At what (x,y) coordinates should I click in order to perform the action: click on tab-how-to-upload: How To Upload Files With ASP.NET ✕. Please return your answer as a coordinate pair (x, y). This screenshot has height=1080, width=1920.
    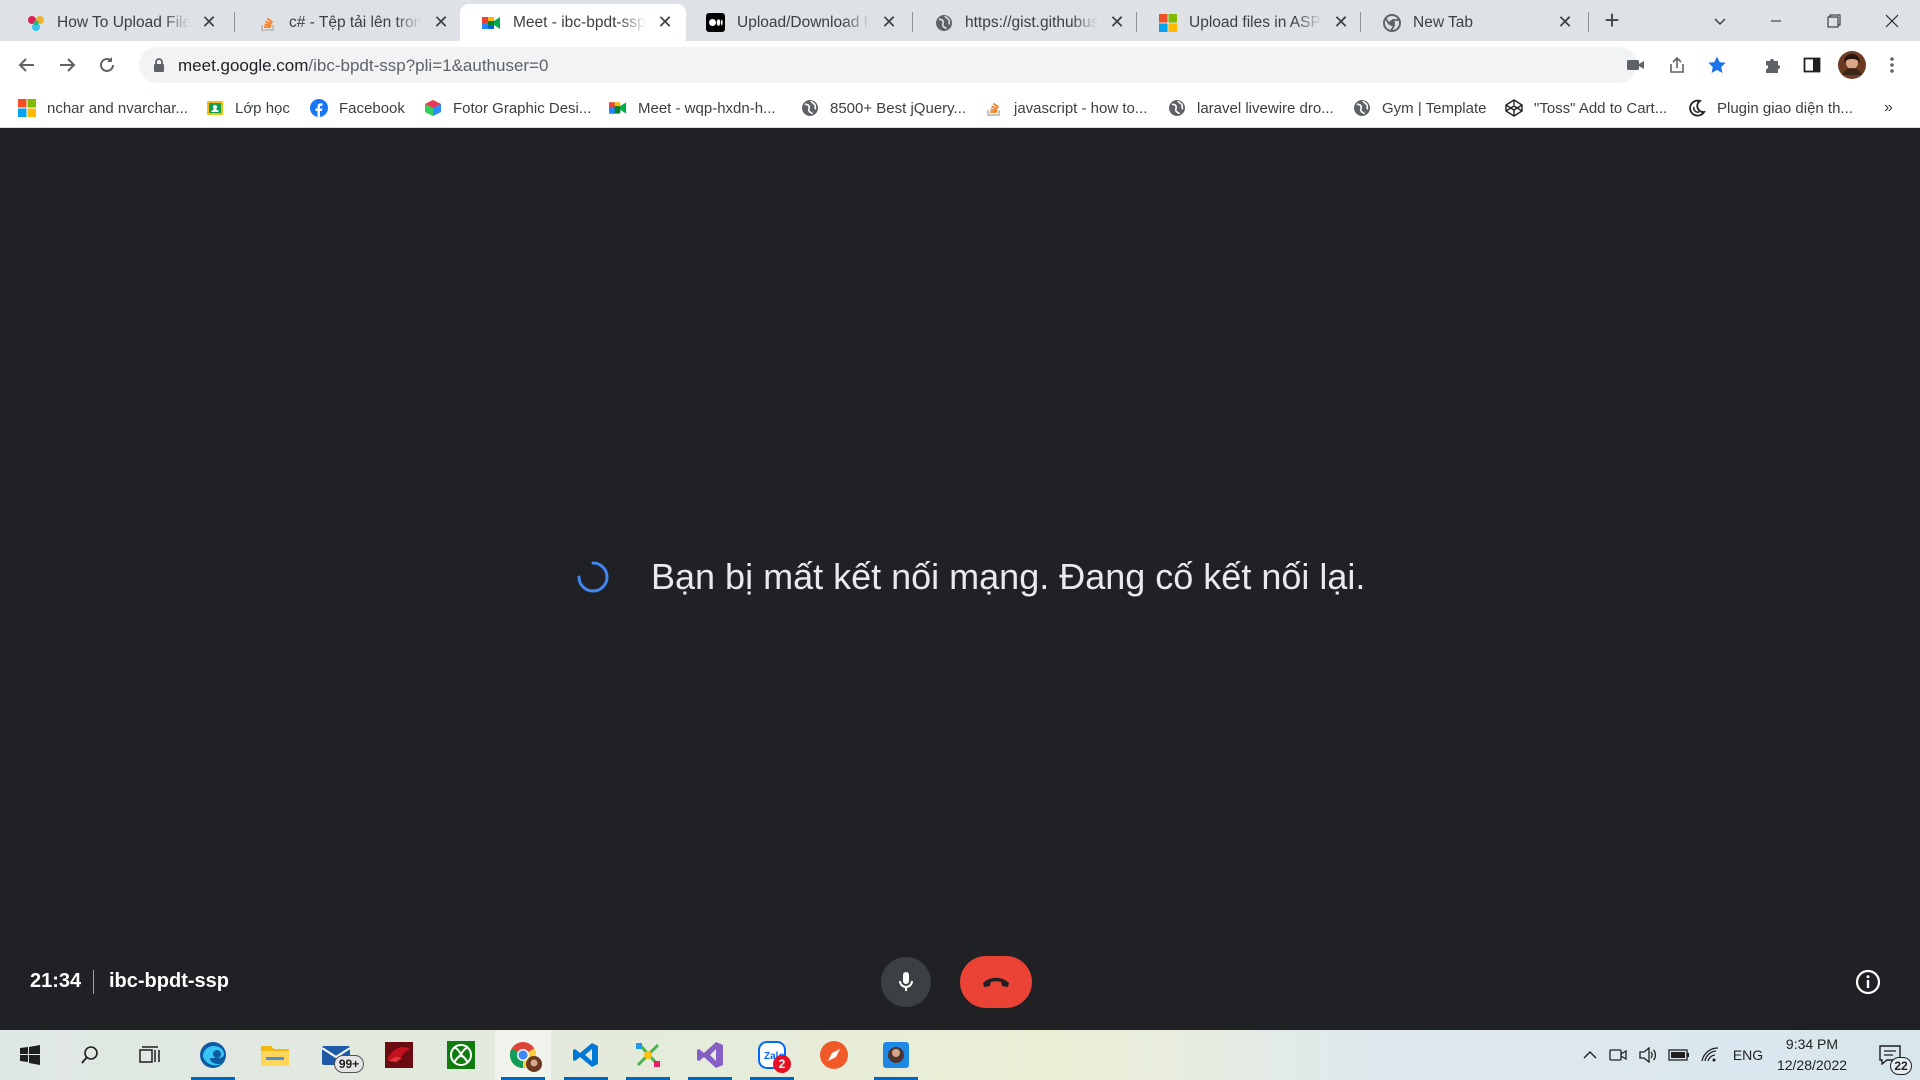
    Looking at the image, I should click on (117, 22).